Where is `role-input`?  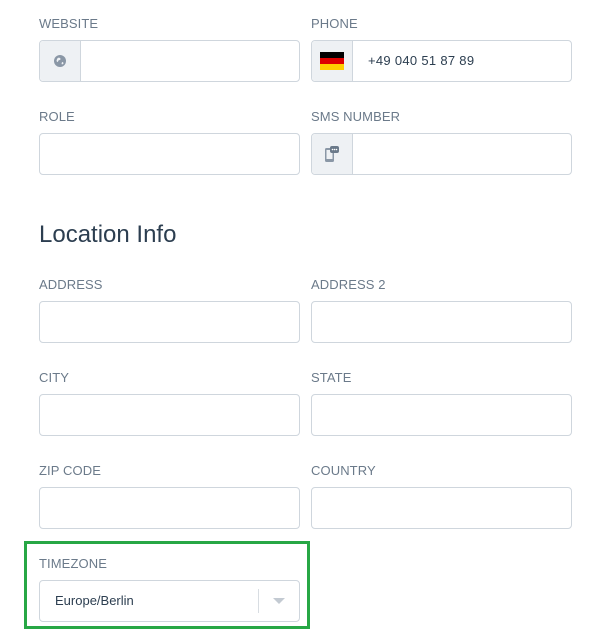 role-input is located at coordinates (169, 154).